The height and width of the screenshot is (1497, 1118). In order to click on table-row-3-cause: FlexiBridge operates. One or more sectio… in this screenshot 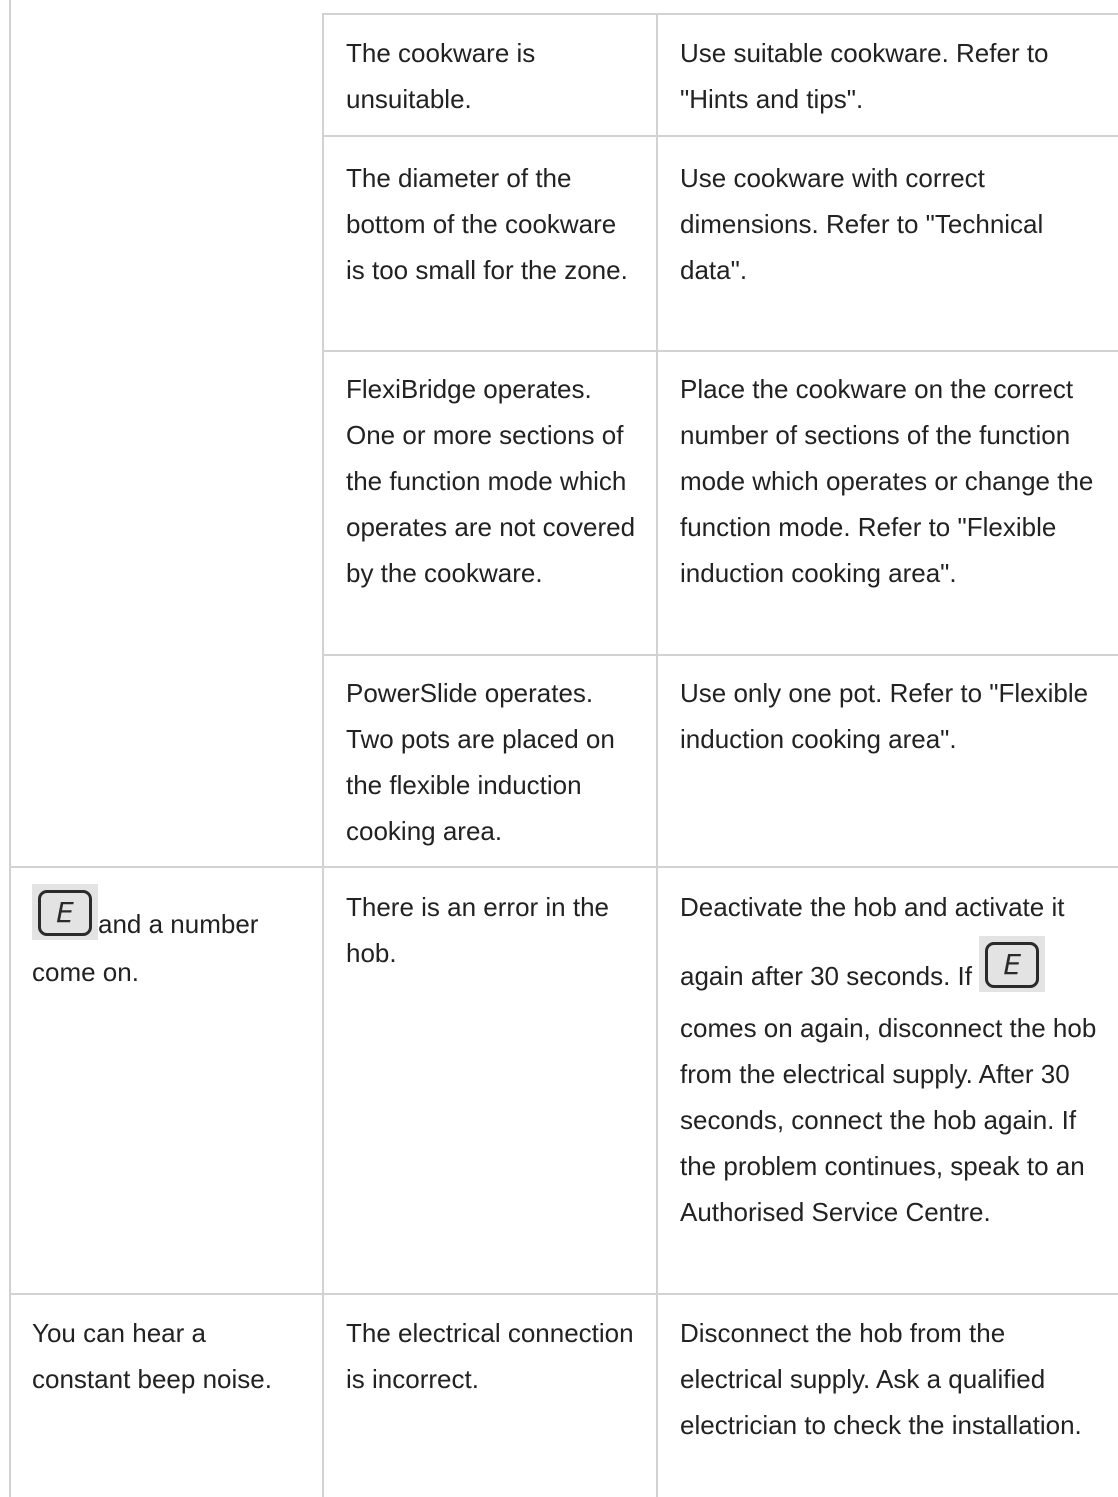, I will do `click(494, 481)`.